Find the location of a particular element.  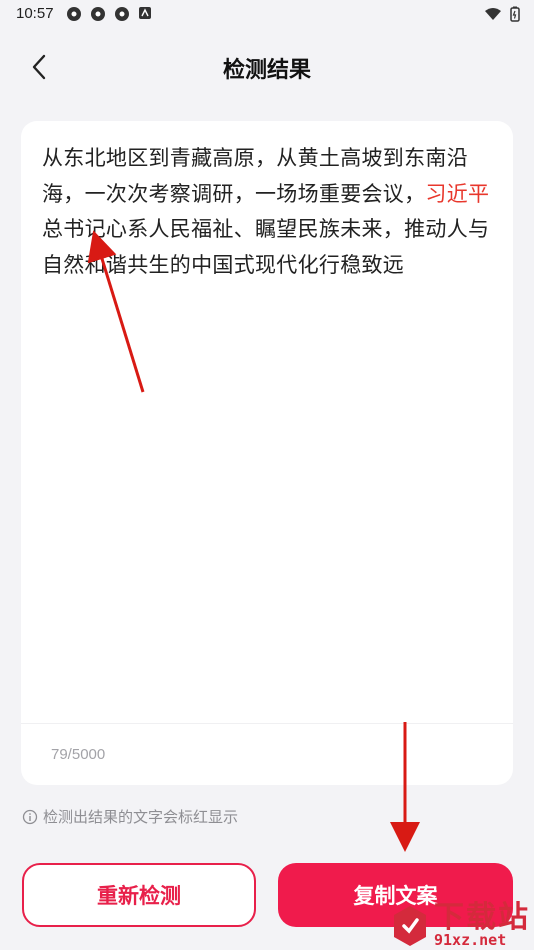

watermark-url: 91xz.net is located at coordinates (470, 940).